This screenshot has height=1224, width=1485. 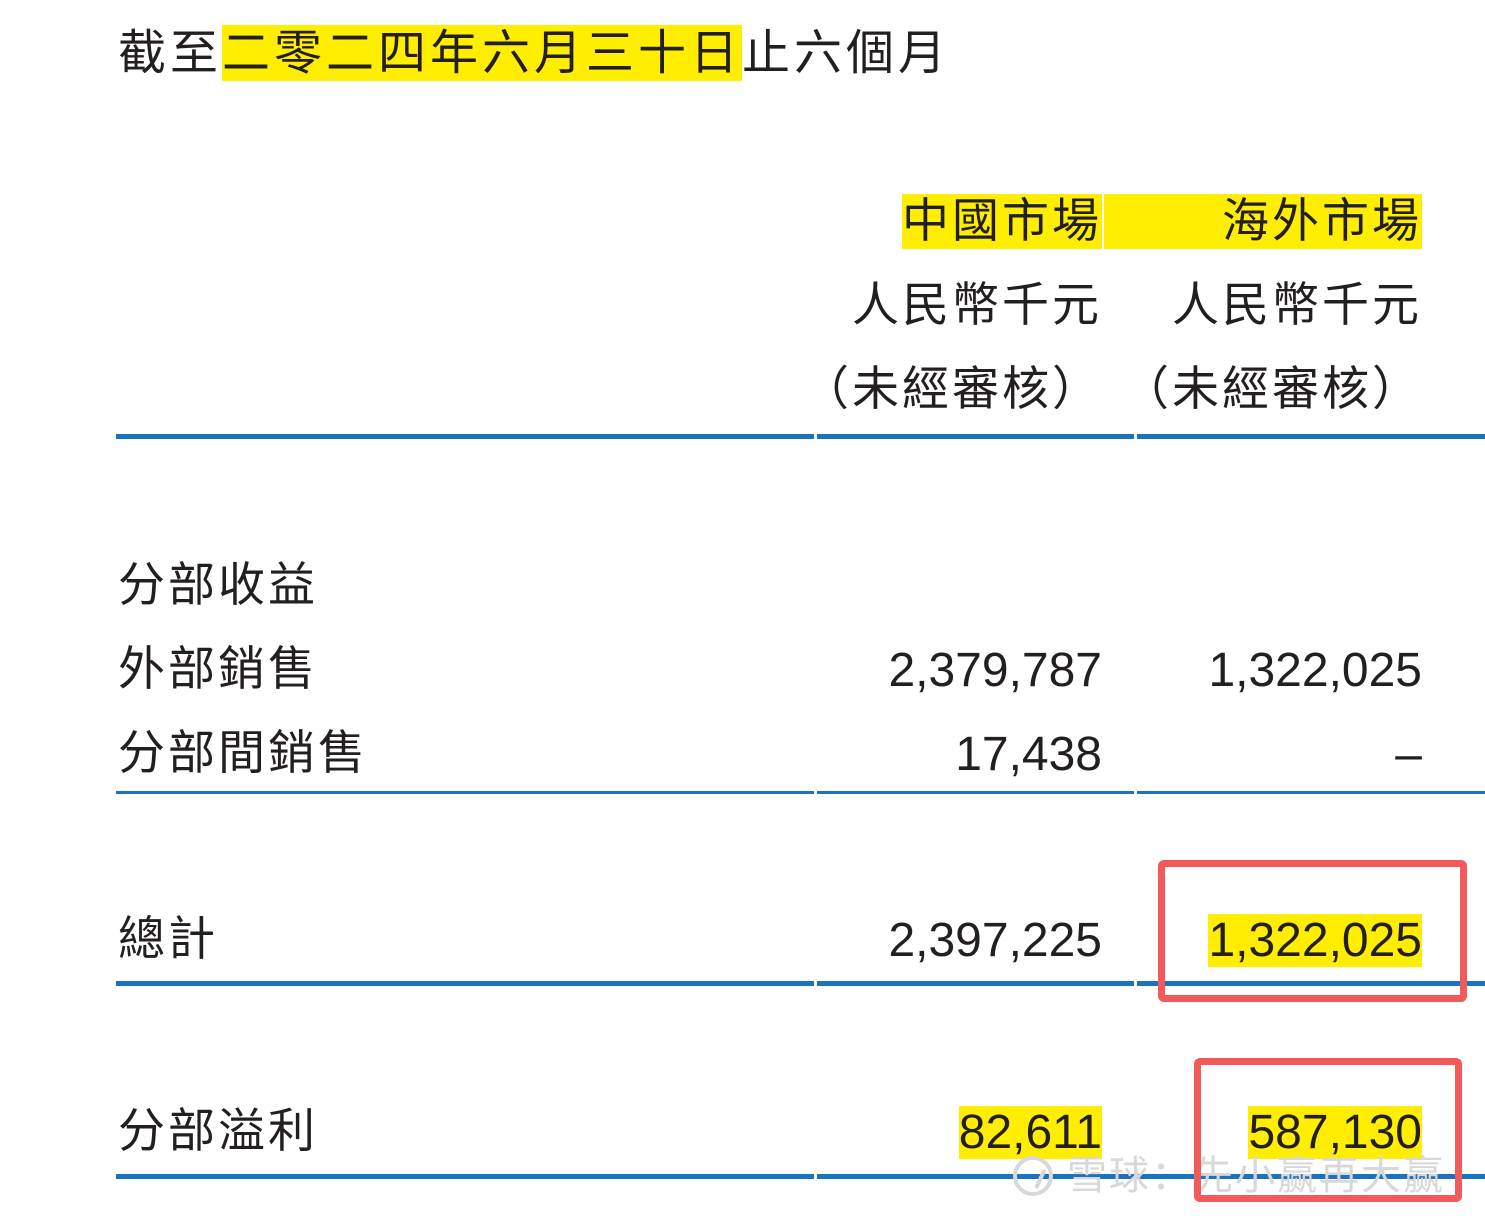 What do you see at coordinates (995, 940) in the screenshot?
I see `total-value: 2,397,225` at bounding box center [995, 940].